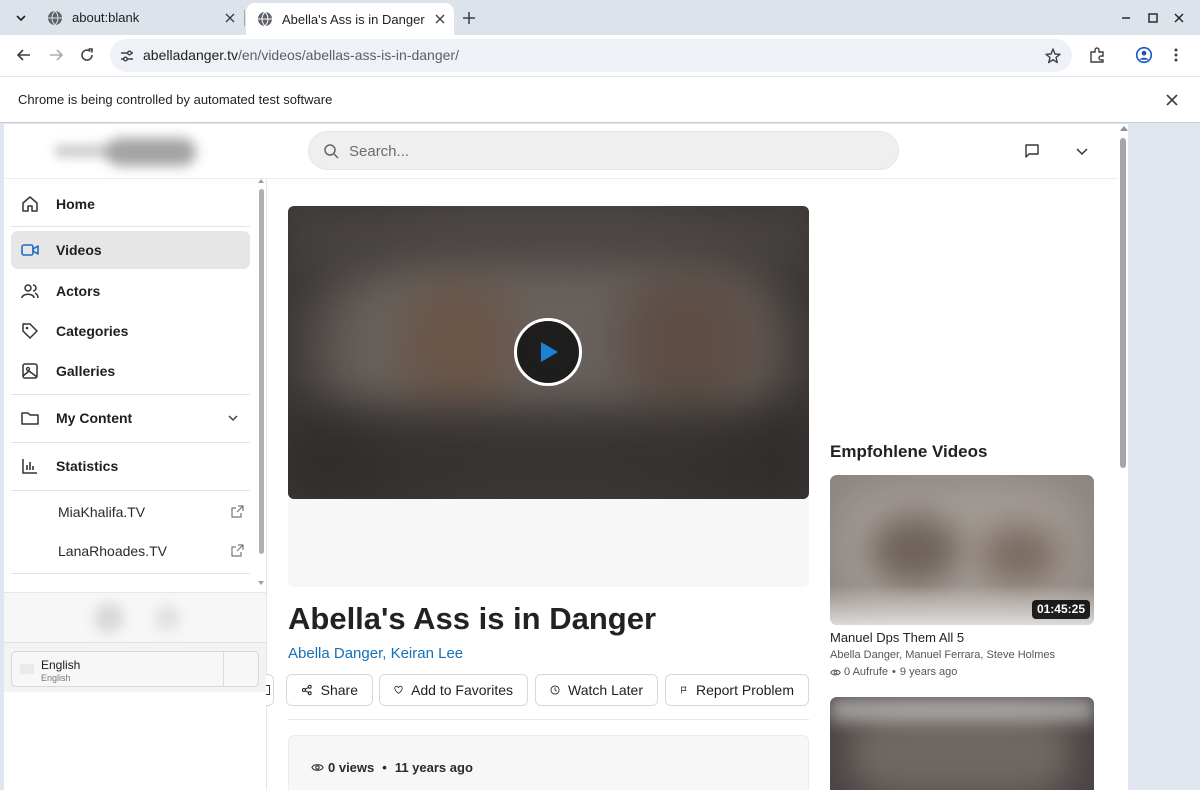  I want to click on new-tab-icon, so click(469, 18).